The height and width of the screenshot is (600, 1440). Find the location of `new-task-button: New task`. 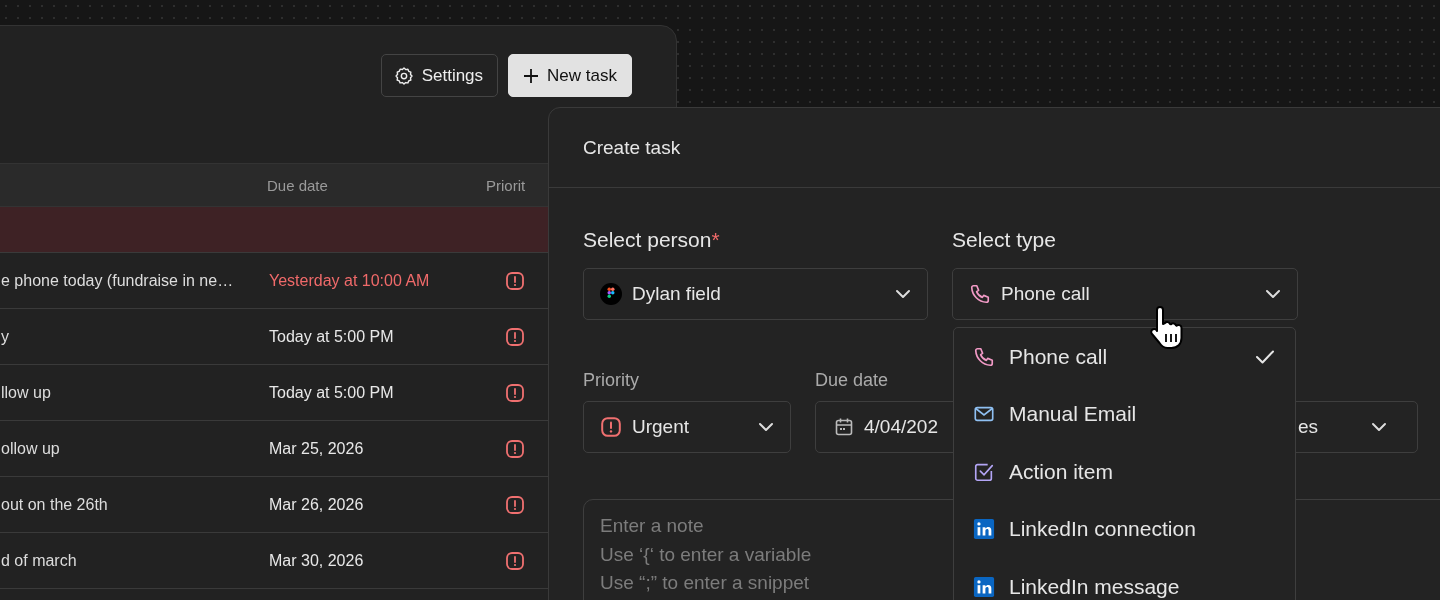

new-task-button: New task is located at coordinates (570, 75).